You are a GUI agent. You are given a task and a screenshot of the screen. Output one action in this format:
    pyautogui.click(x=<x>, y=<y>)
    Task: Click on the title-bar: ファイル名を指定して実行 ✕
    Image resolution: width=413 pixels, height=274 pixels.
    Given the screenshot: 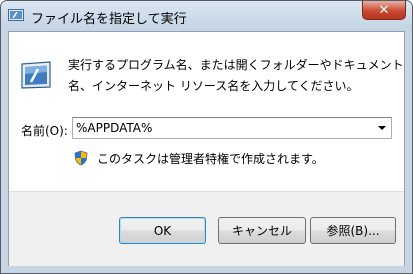 What is the action you would take?
    pyautogui.click(x=206, y=16)
    